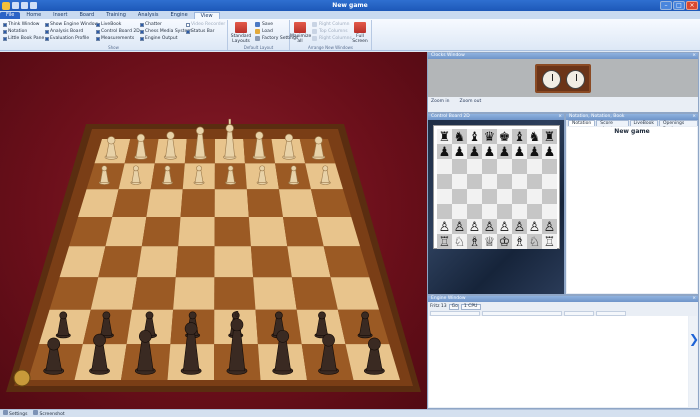 The image size is (700, 417). What do you see at coordinates (64, 31) in the screenshot?
I see `checkbox-analysis-board: Analysis Board` at bounding box center [64, 31].